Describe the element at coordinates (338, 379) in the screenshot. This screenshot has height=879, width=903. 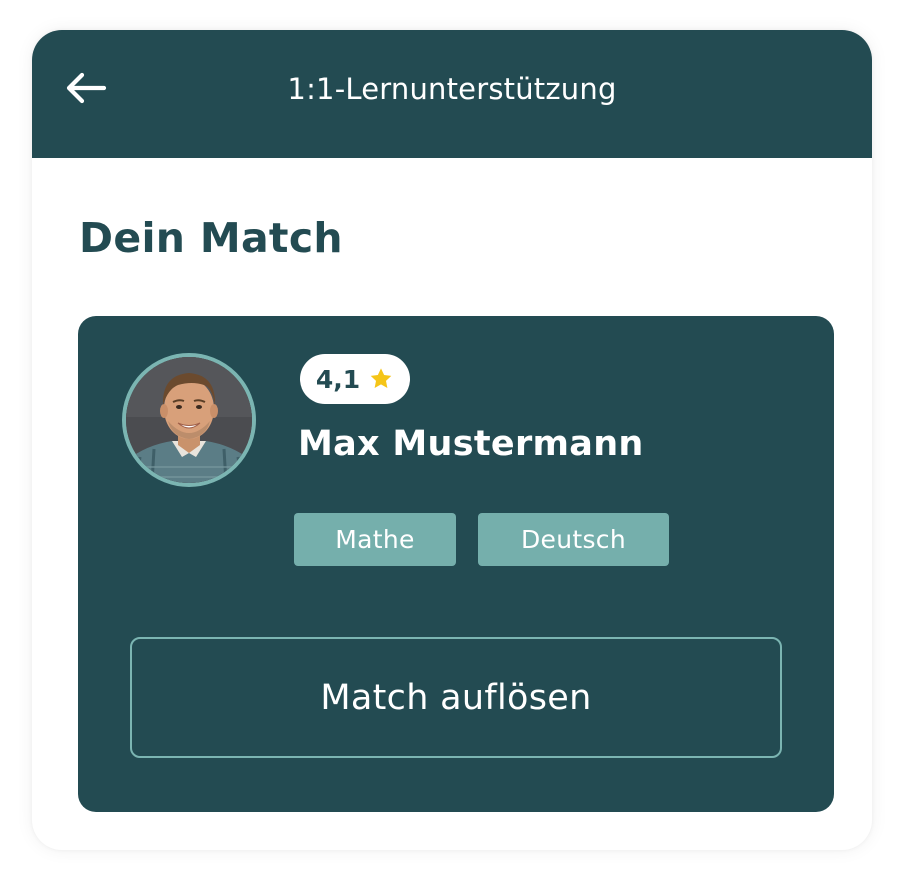
I see `rating-value: 4,1` at that location.